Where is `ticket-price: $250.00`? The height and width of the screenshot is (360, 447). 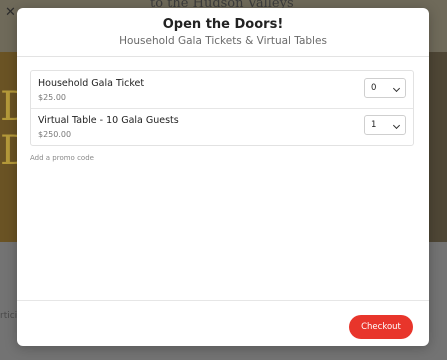
ticket-price: $250.00 is located at coordinates (55, 134).